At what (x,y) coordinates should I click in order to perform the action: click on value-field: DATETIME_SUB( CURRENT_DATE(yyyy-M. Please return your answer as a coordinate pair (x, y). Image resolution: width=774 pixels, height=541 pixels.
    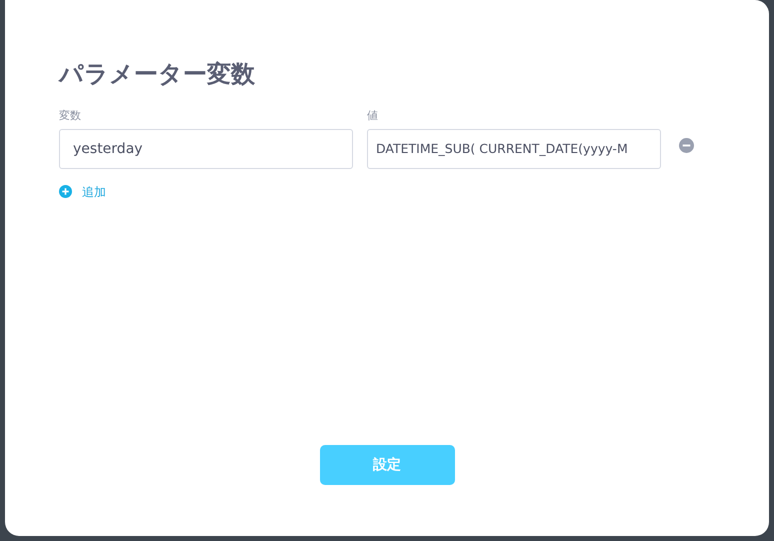
    Looking at the image, I should click on (514, 148).